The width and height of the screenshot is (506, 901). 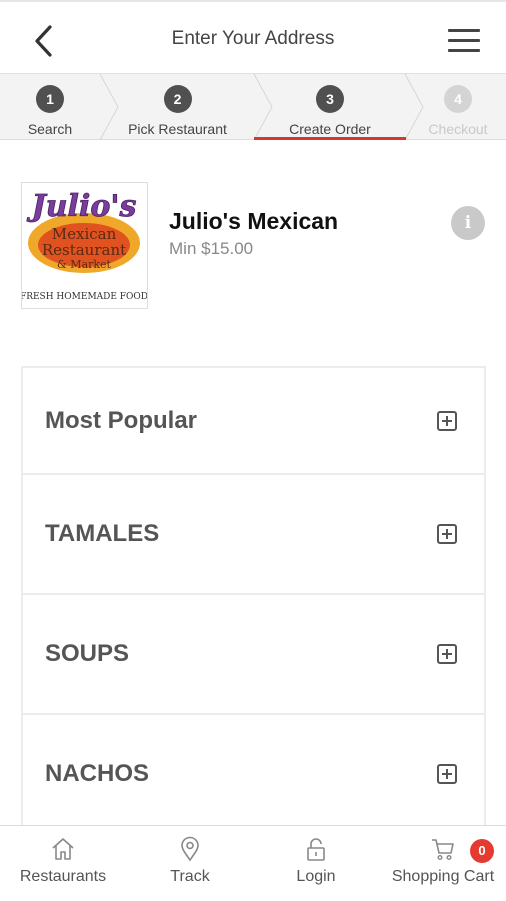 What do you see at coordinates (190, 876) in the screenshot?
I see `nav-label: Track` at bounding box center [190, 876].